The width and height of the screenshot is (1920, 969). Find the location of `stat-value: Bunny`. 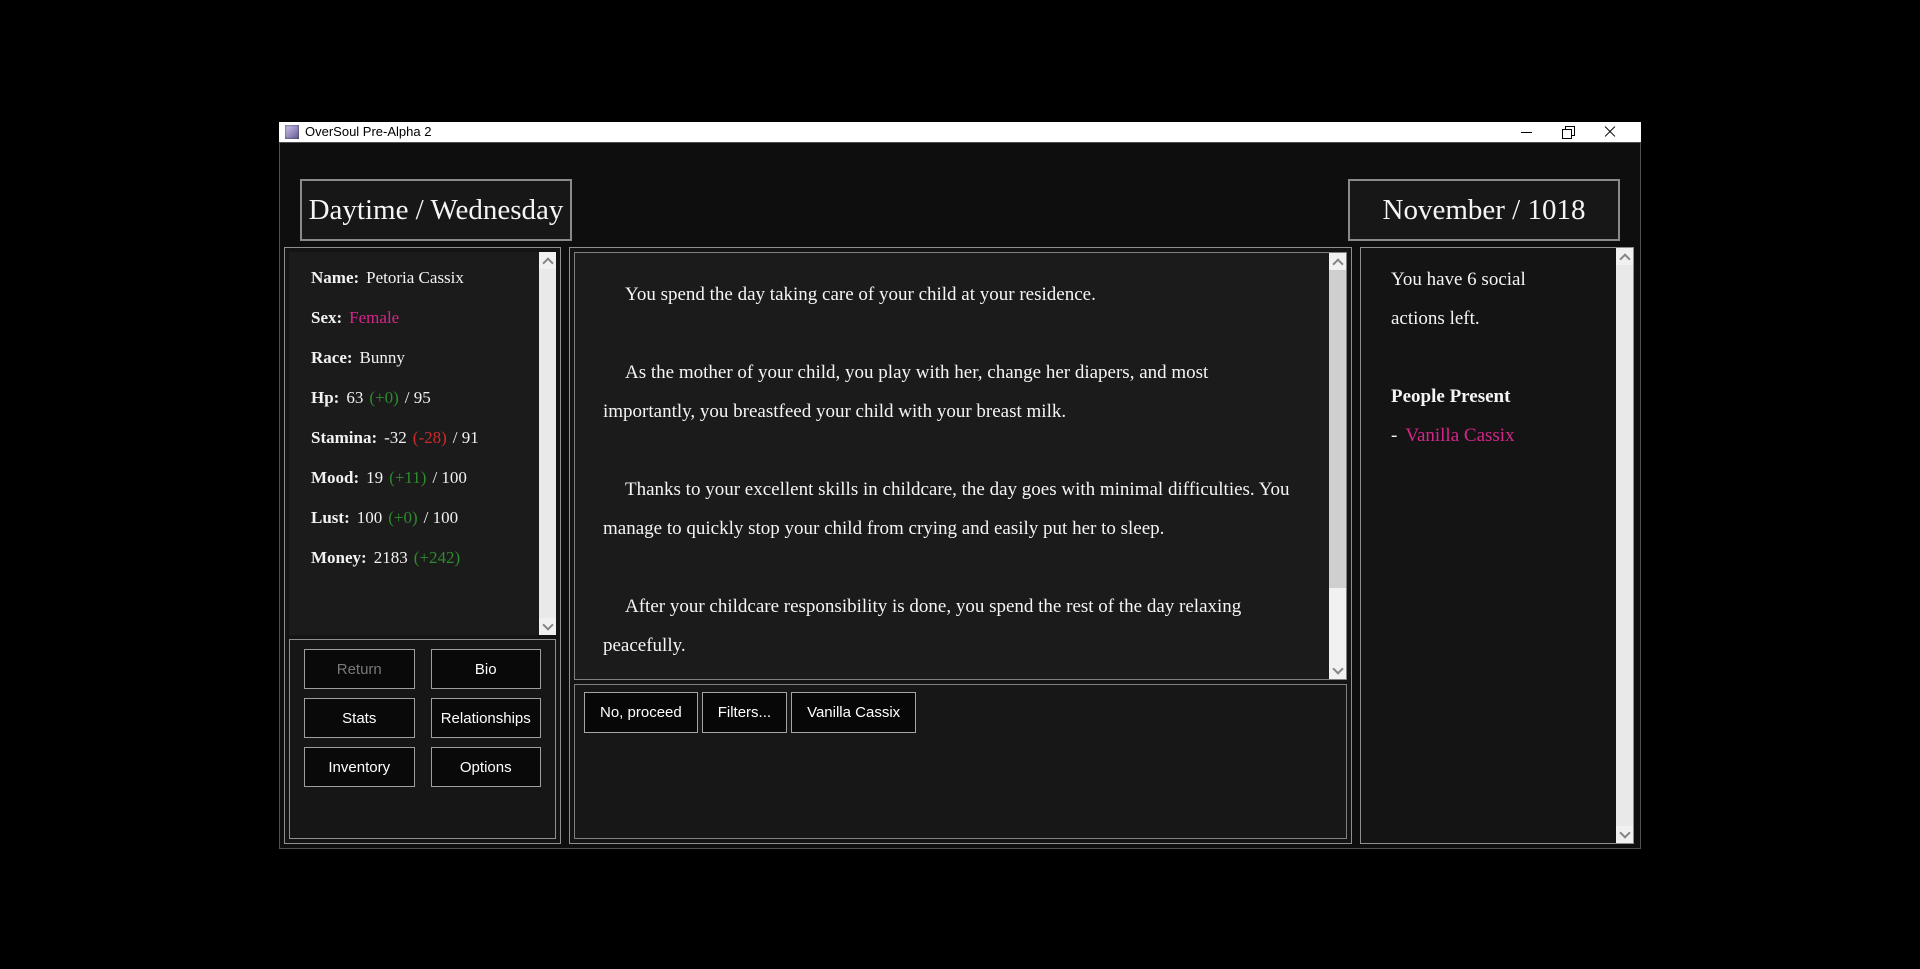

stat-value: Bunny is located at coordinates (382, 357).